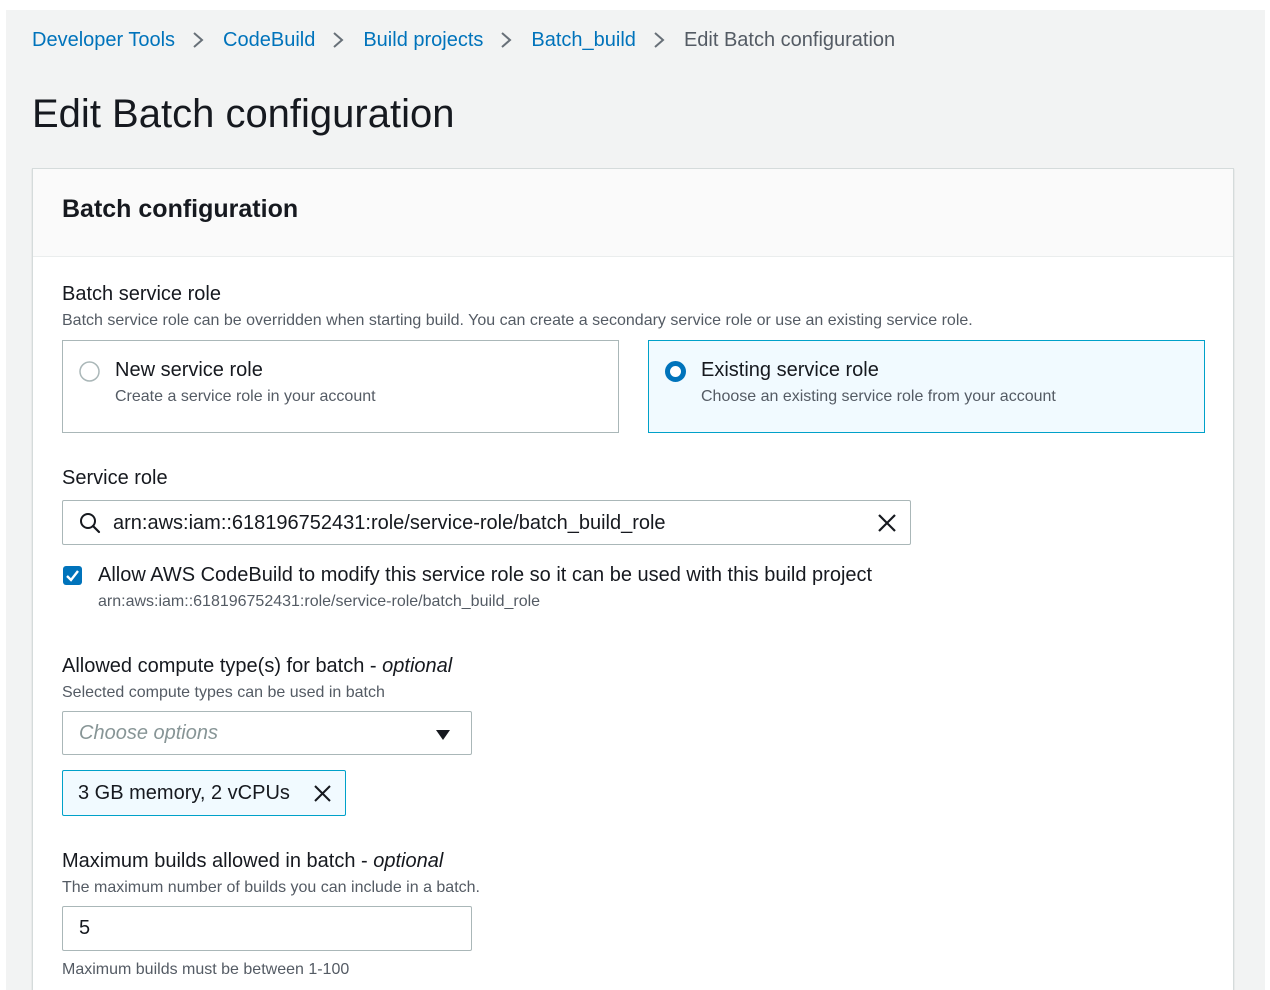 Image resolution: width=1270 pixels, height=990 pixels. Describe the element at coordinates (189, 370) in the screenshot. I see `tile-title: New service role` at that location.